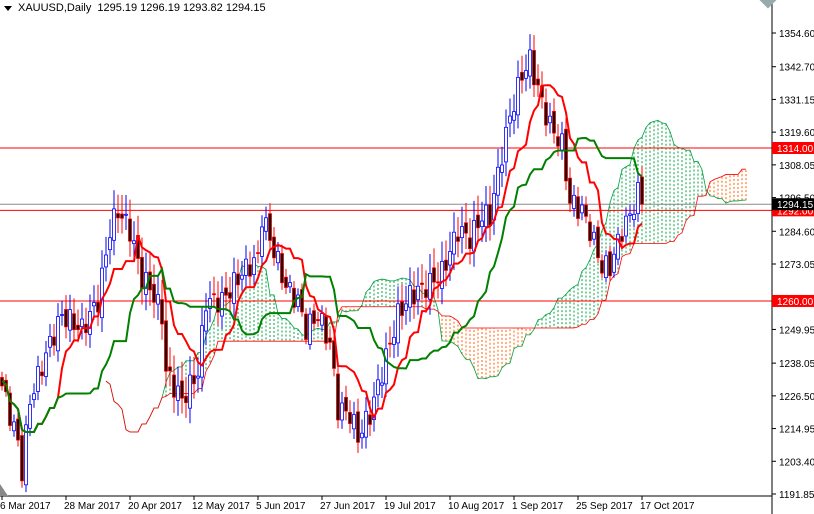 The height and width of the screenshot is (514, 814). I want to click on time-tick-label: 25 Sep 2017, so click(604, 506).